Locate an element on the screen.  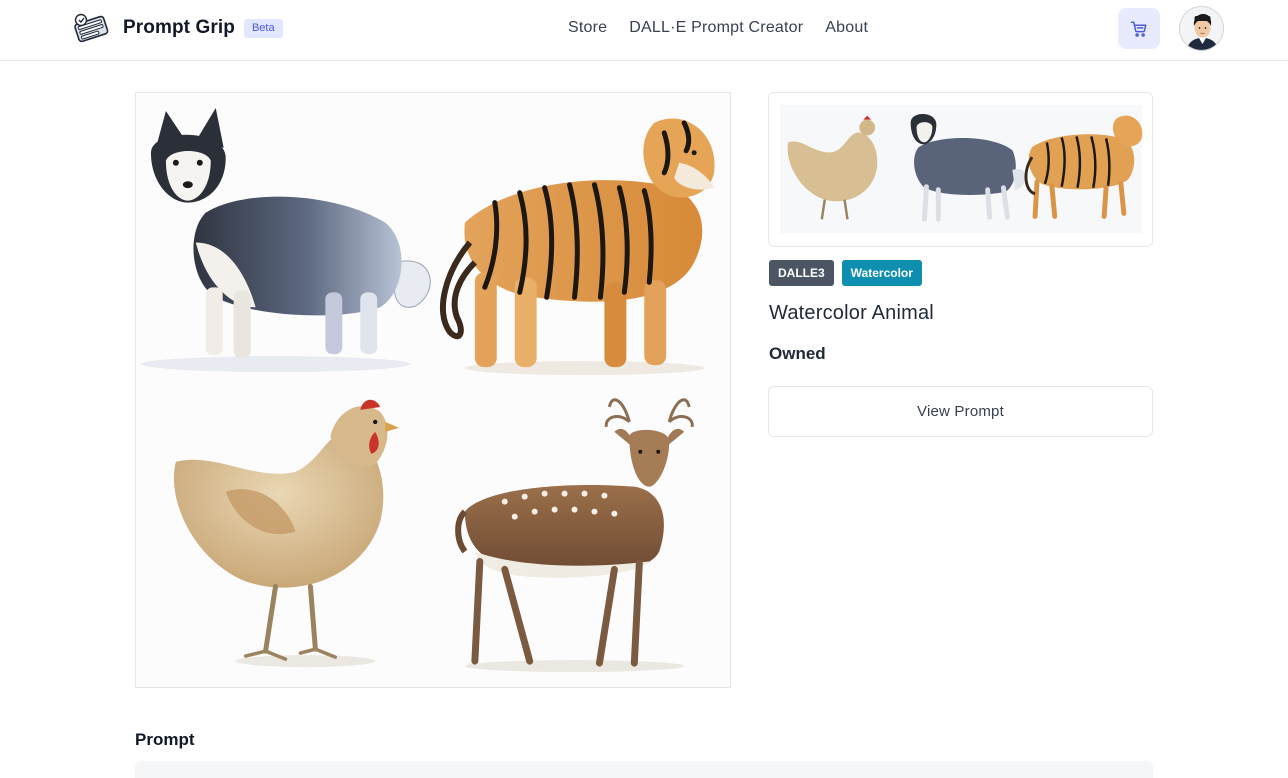
cart-button is located at coordinates (1139, 28).